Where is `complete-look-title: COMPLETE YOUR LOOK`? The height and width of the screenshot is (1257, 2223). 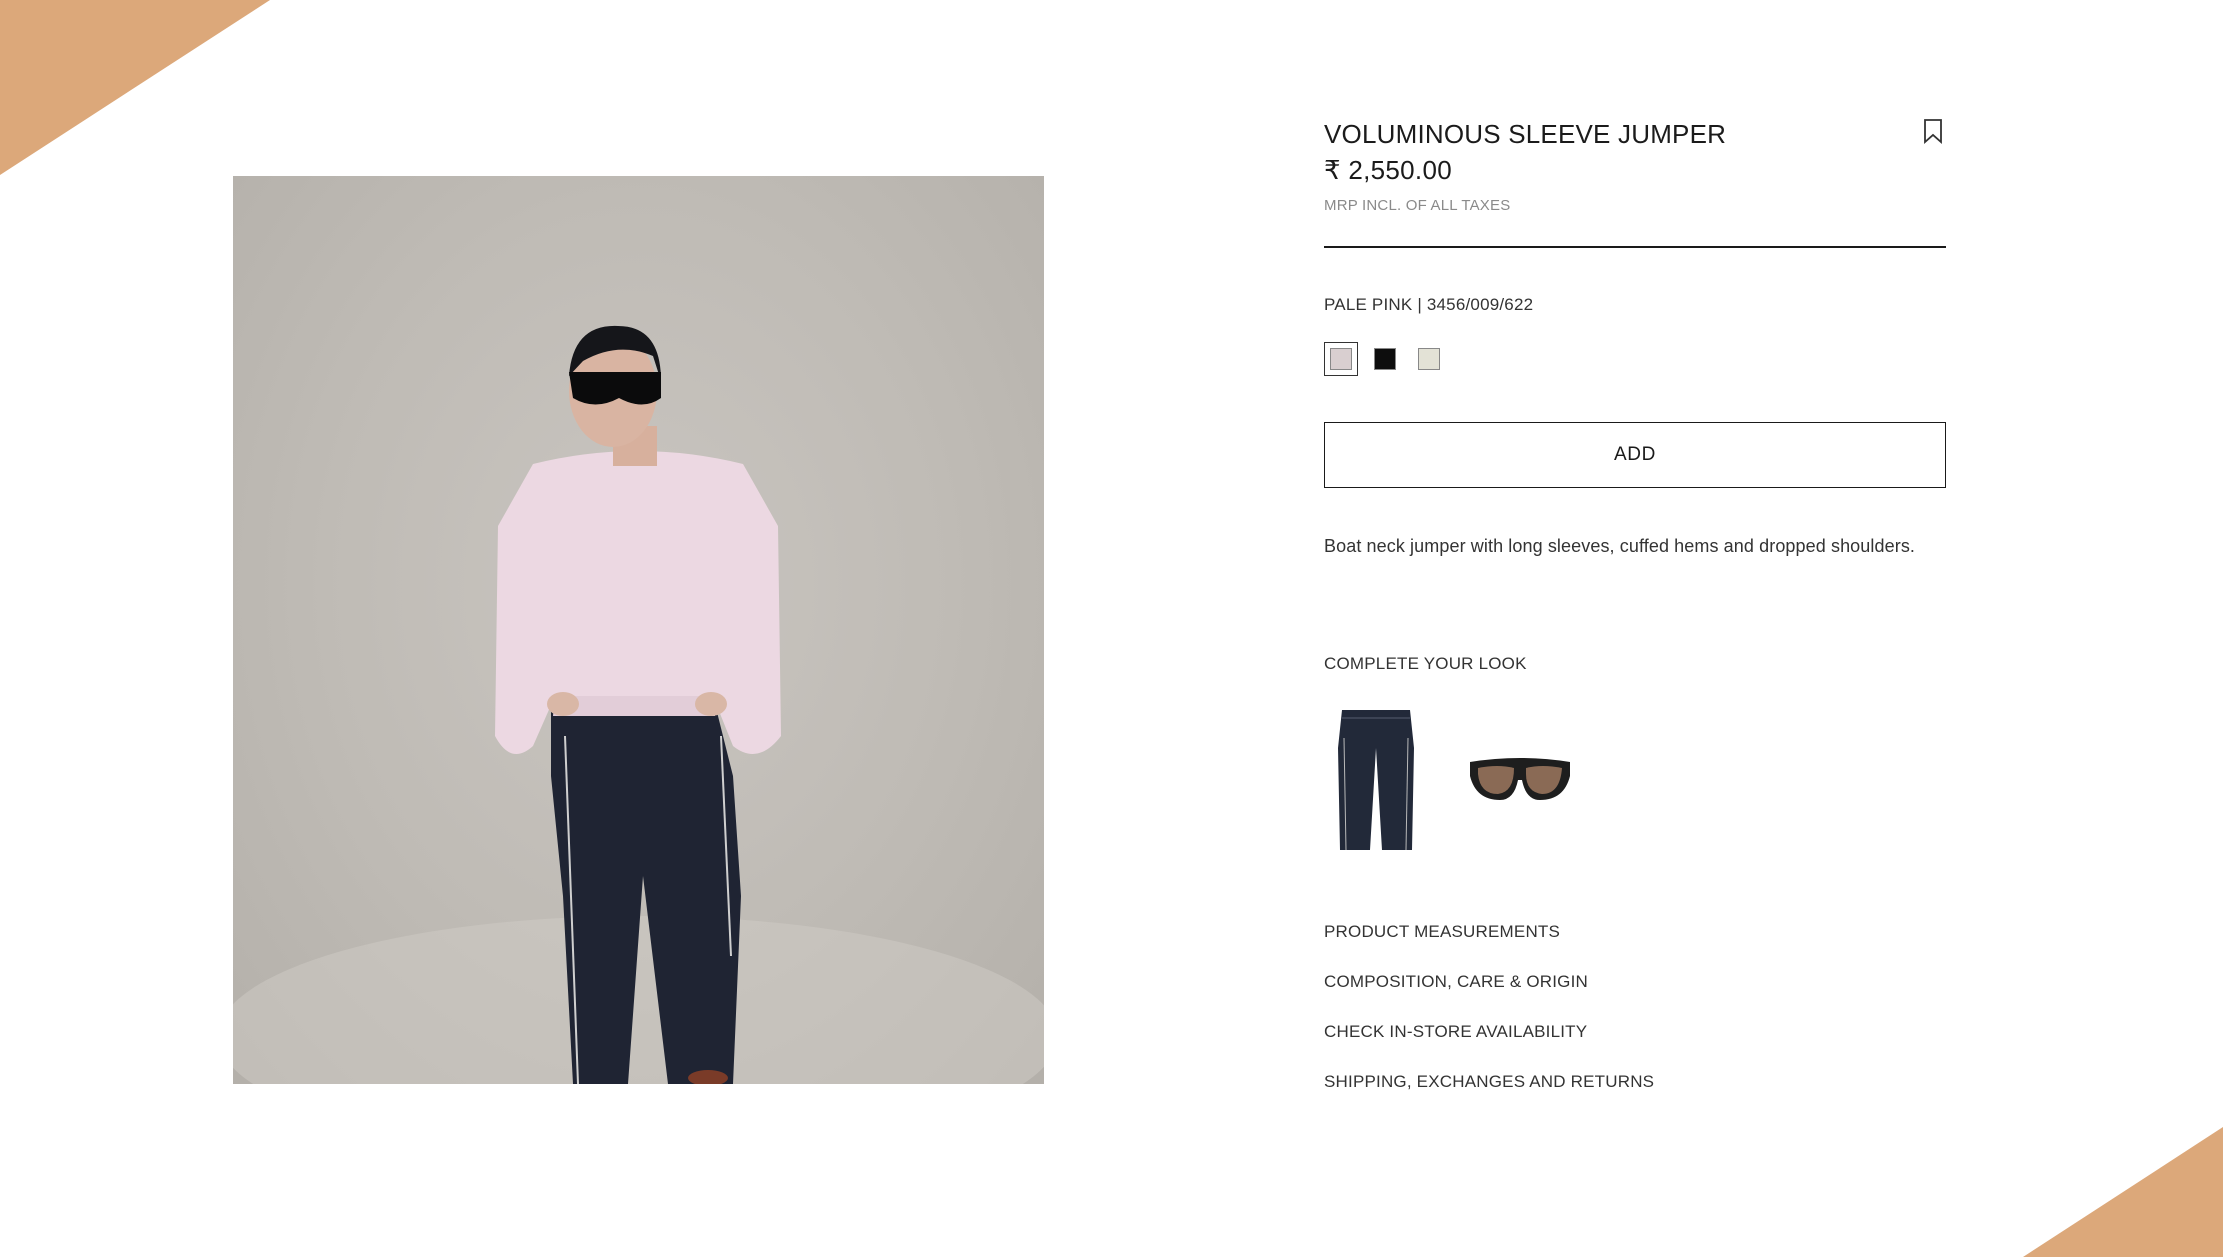 complete-look-title: COMPLETE YOUR LOOK is located at coordinates (1425, 663).